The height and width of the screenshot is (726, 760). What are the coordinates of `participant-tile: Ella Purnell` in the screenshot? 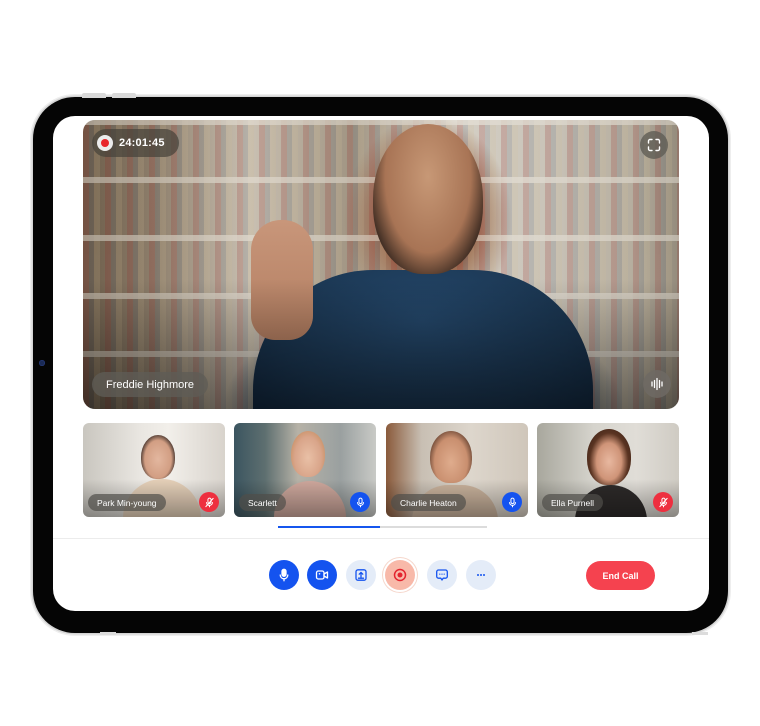 It's located at (608, 470).